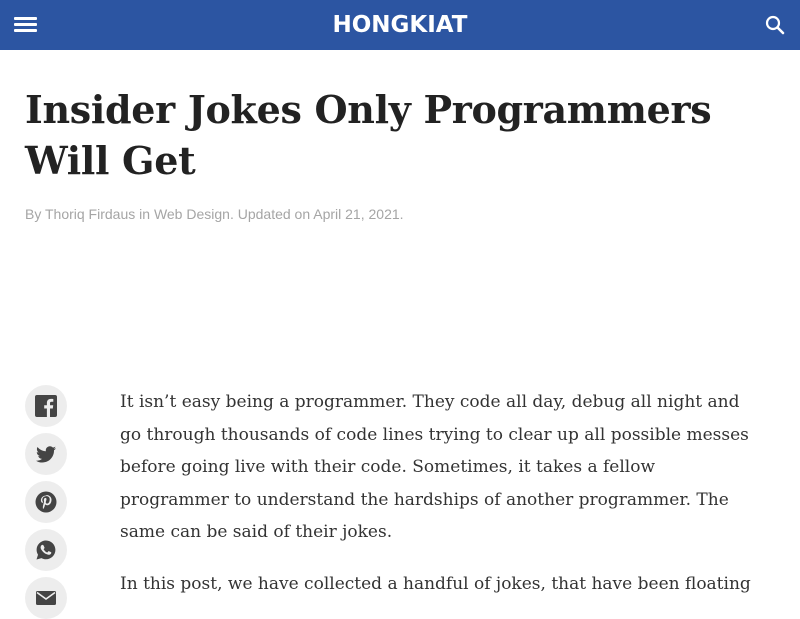  I want to click on twitter-icon, so click(46, 454).